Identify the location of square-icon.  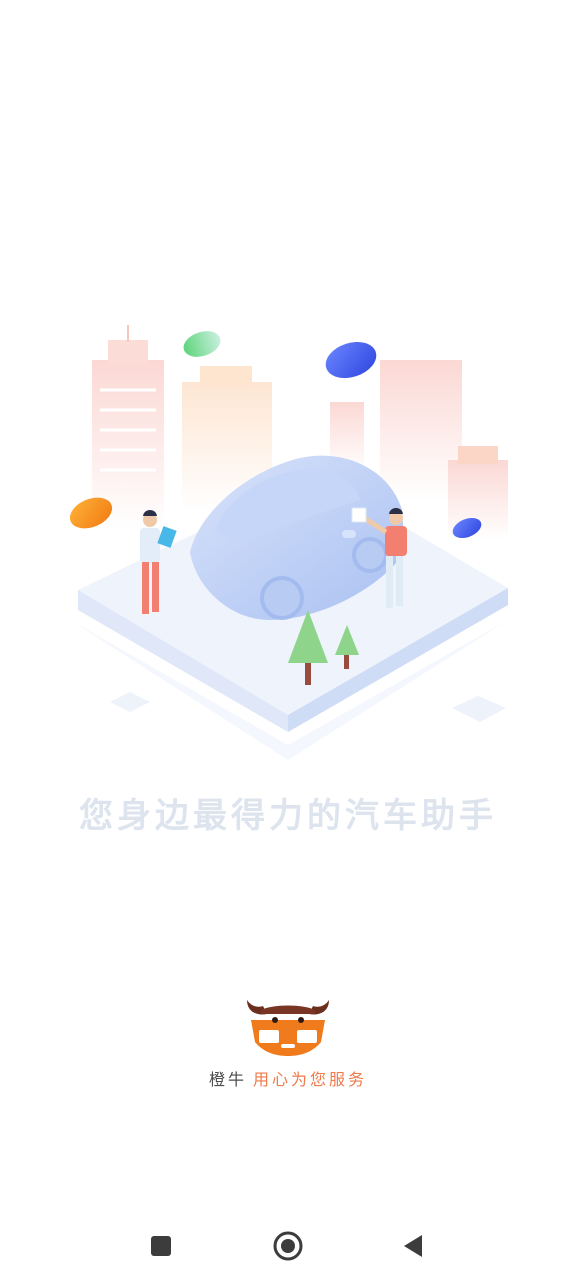
(161, 1246).